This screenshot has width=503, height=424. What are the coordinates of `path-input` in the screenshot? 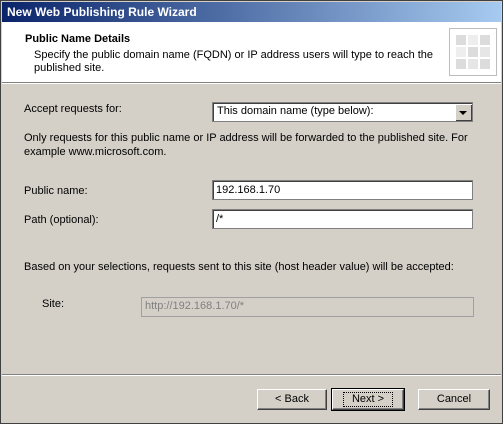 It's located at (341, 218).